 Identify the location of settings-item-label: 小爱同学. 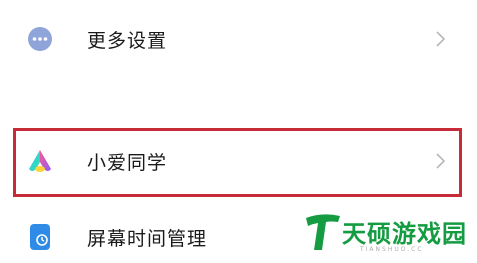
(127, 162).